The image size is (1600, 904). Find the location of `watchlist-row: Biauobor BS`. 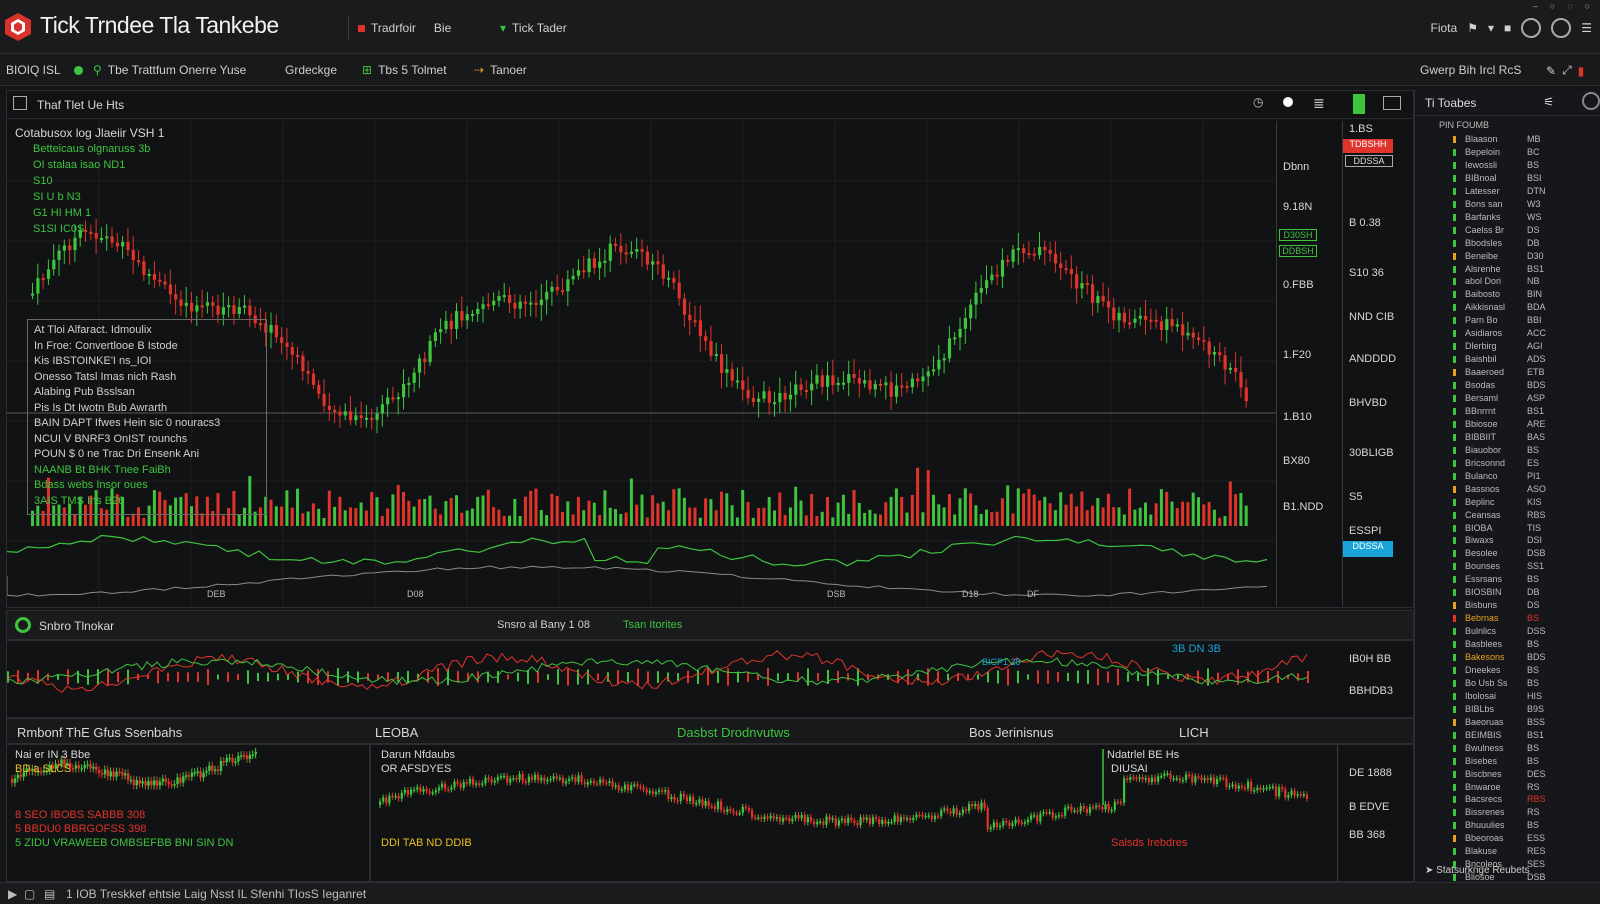

watchlist-row: Biauobor BS is located at coordinates (1502, 450).